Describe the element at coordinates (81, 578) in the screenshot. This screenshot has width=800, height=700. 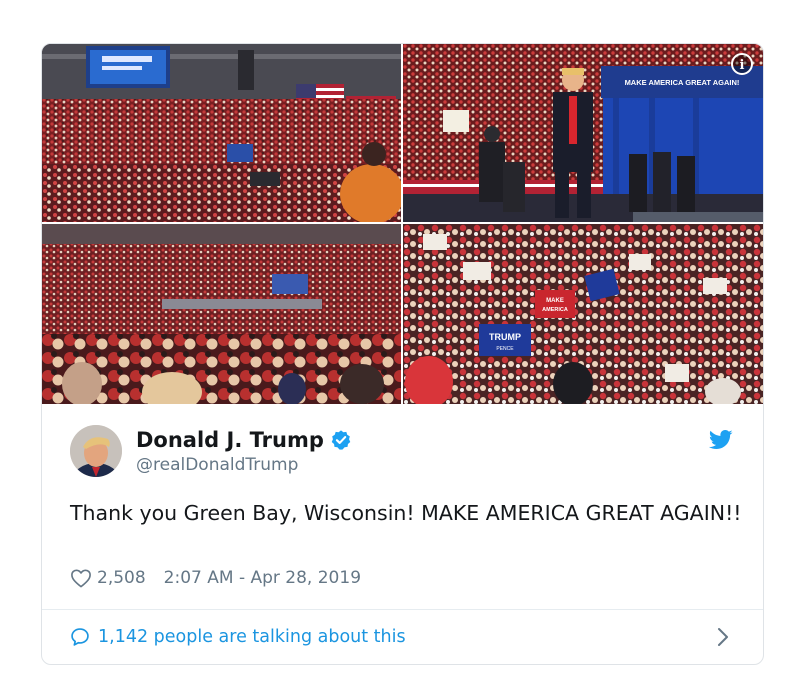
I see `heart-icon` at that location.